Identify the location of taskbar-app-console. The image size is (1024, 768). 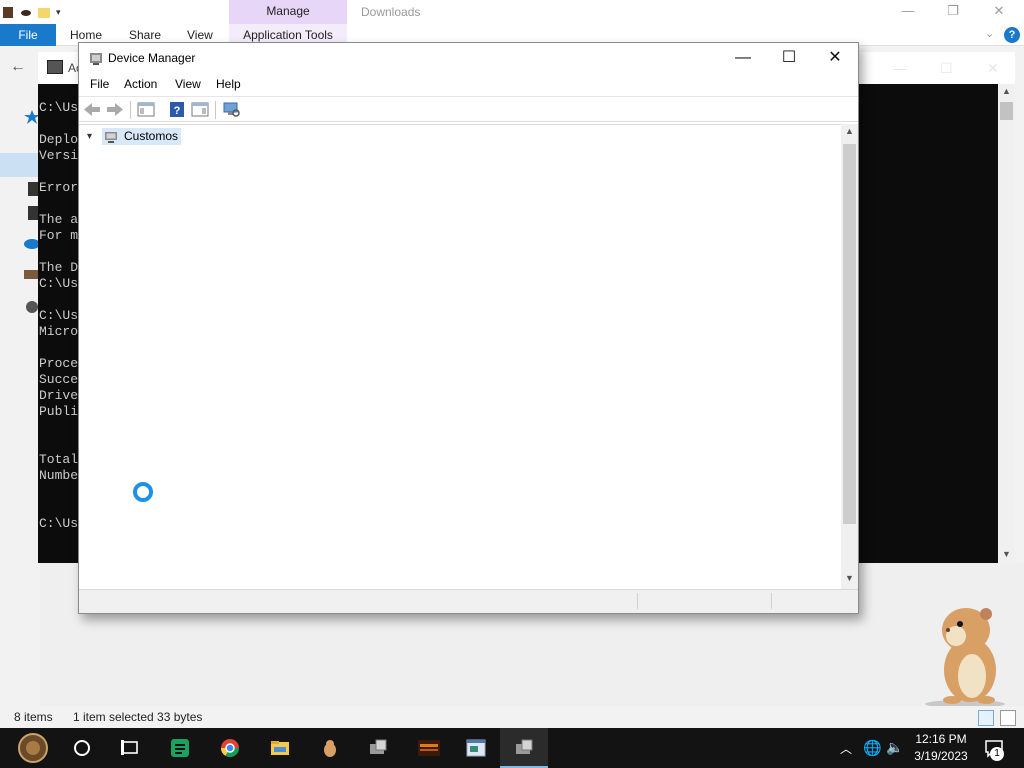
(476, 748).